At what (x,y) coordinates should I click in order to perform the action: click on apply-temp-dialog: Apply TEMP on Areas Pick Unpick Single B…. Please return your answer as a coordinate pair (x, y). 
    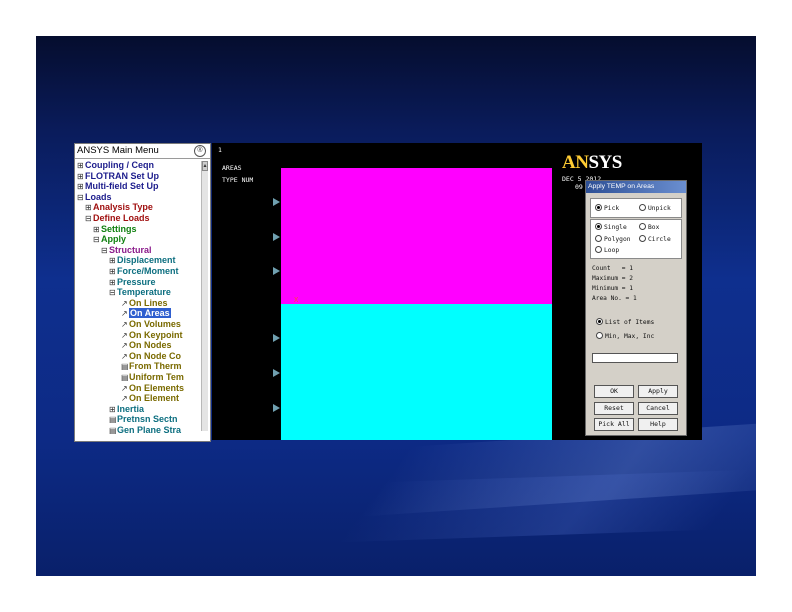
    Looking at the image, I should click on (636, 308).